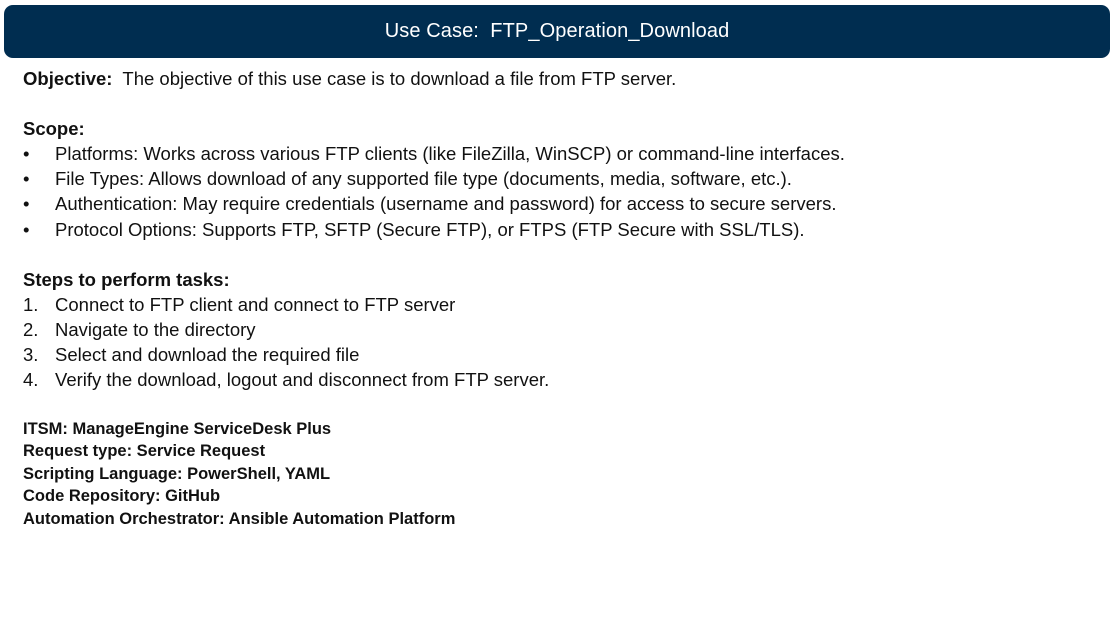 This screenshot has height=628, width=1113. I want to click on step-number: 2., so click(31, 330).